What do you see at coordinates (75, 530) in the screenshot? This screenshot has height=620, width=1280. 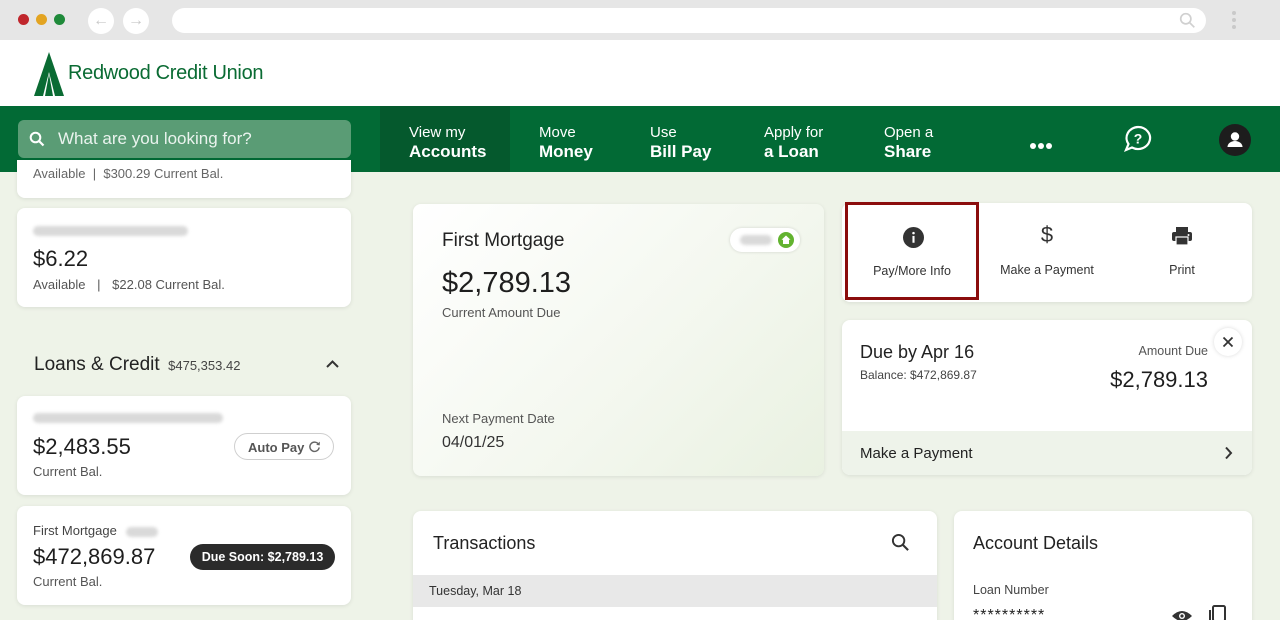 I see `loan-name-text: First Mortgage` at bounding box center [75, 530].